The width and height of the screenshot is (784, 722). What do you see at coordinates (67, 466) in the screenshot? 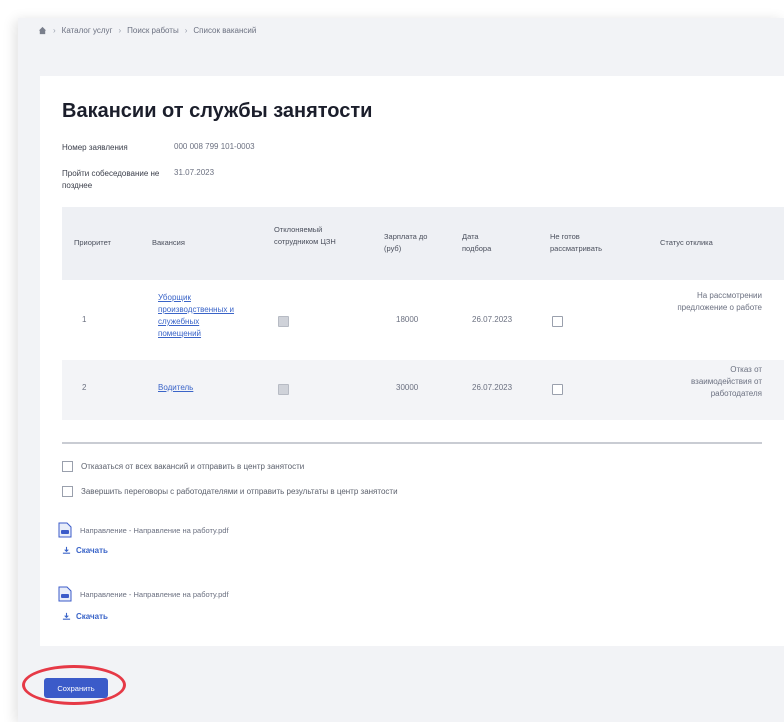
I see `reject-all-checkbox` at bounding box center [67, 466].